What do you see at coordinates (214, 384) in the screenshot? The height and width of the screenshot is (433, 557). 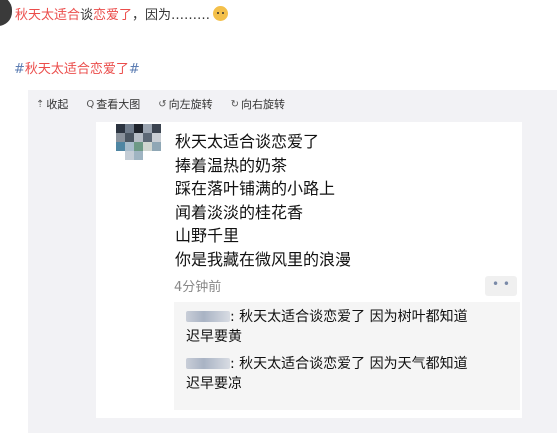 I see `comment-text-cont: 迟早要凉` at bounding box center [214, 384].